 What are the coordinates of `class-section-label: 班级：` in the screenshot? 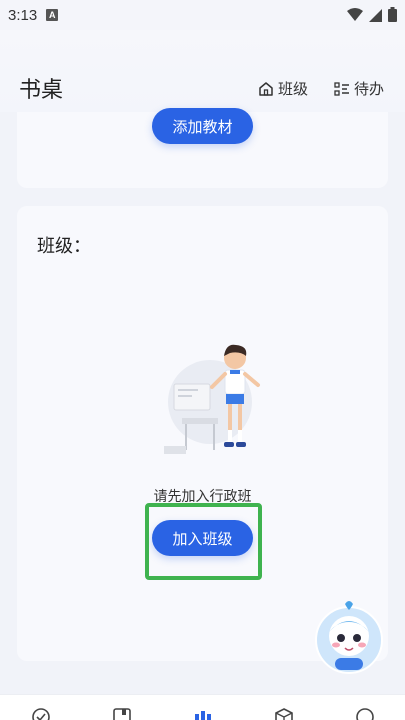 It's located at (64, 246).